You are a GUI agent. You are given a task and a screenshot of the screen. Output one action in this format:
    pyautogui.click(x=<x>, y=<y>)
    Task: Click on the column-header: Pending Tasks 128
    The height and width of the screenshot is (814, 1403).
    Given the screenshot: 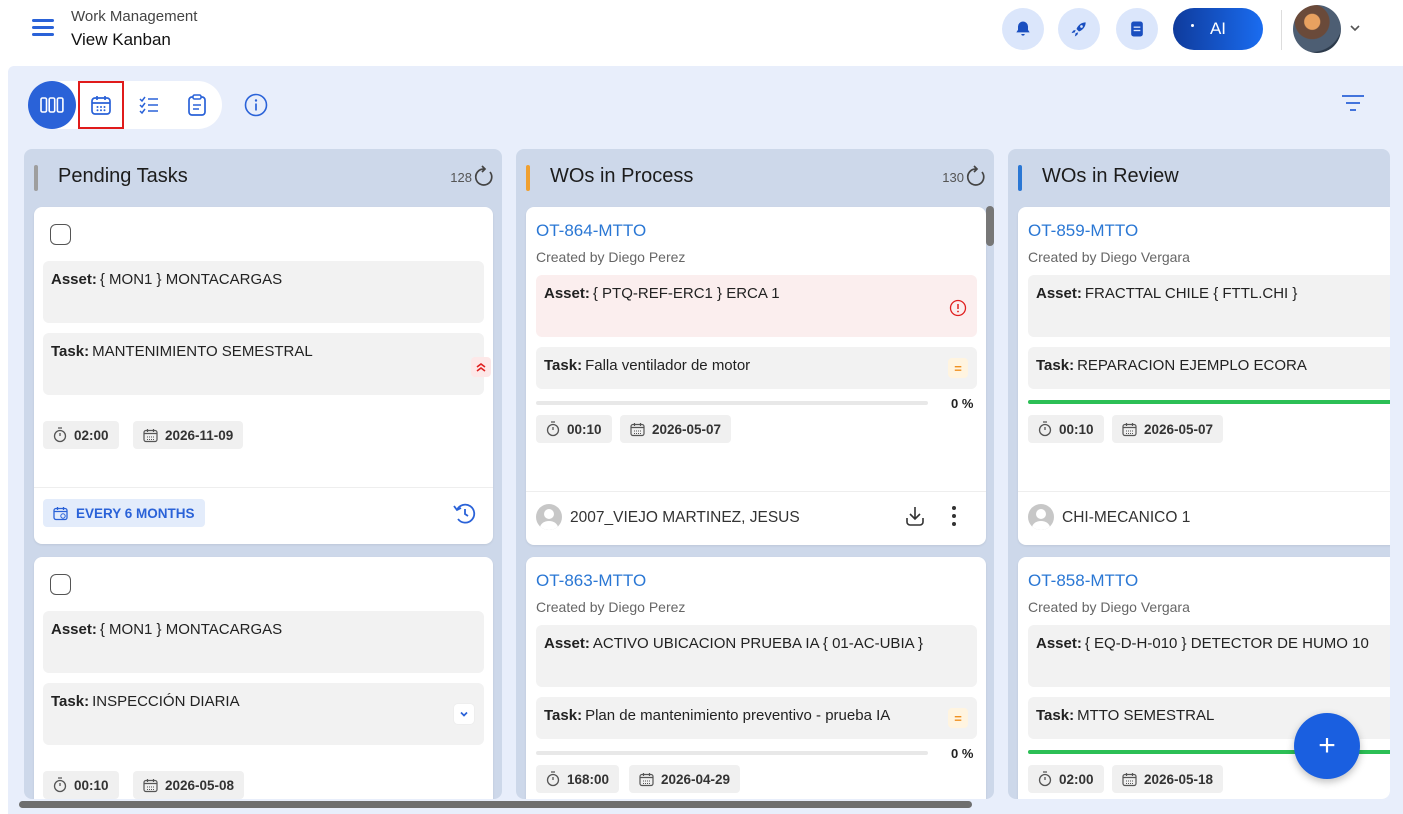 What is the action you would take?
    pyautogui.click(x=263, y=177)
    